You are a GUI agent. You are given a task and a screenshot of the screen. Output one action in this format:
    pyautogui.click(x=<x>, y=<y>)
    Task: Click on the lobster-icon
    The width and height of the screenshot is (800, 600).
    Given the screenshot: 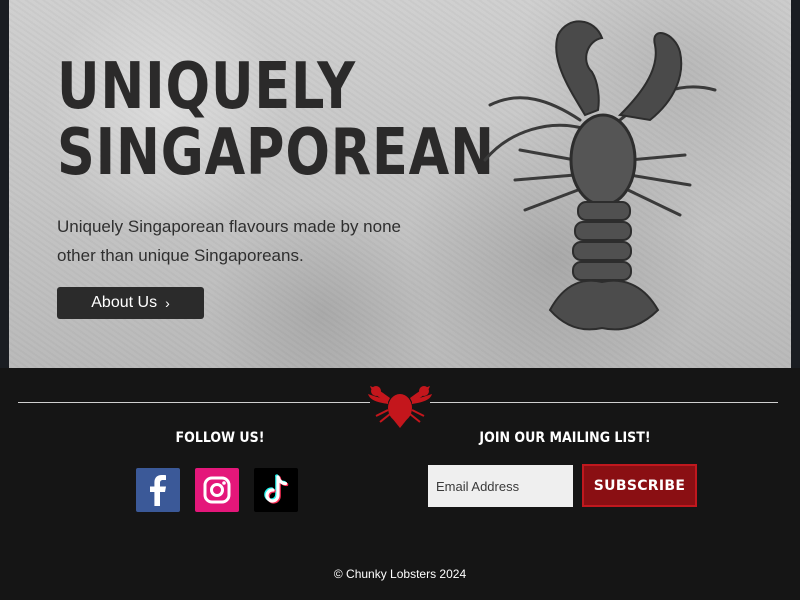 What is the action you would take?
    pyautogui.click(x=400, y=407)
    